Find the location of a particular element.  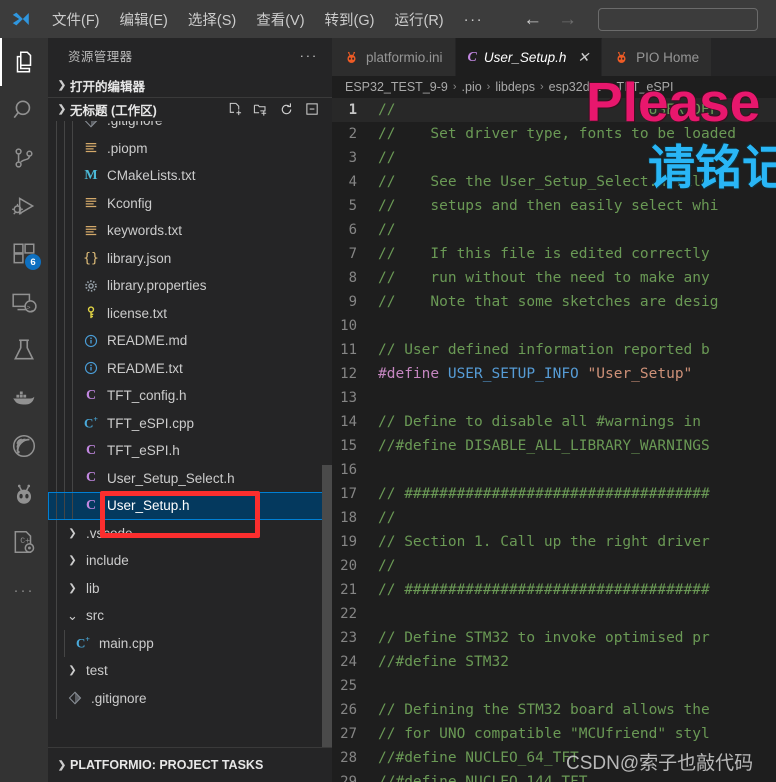

breadcrumb-segment: libdeps is located at coordinates (515, 87).